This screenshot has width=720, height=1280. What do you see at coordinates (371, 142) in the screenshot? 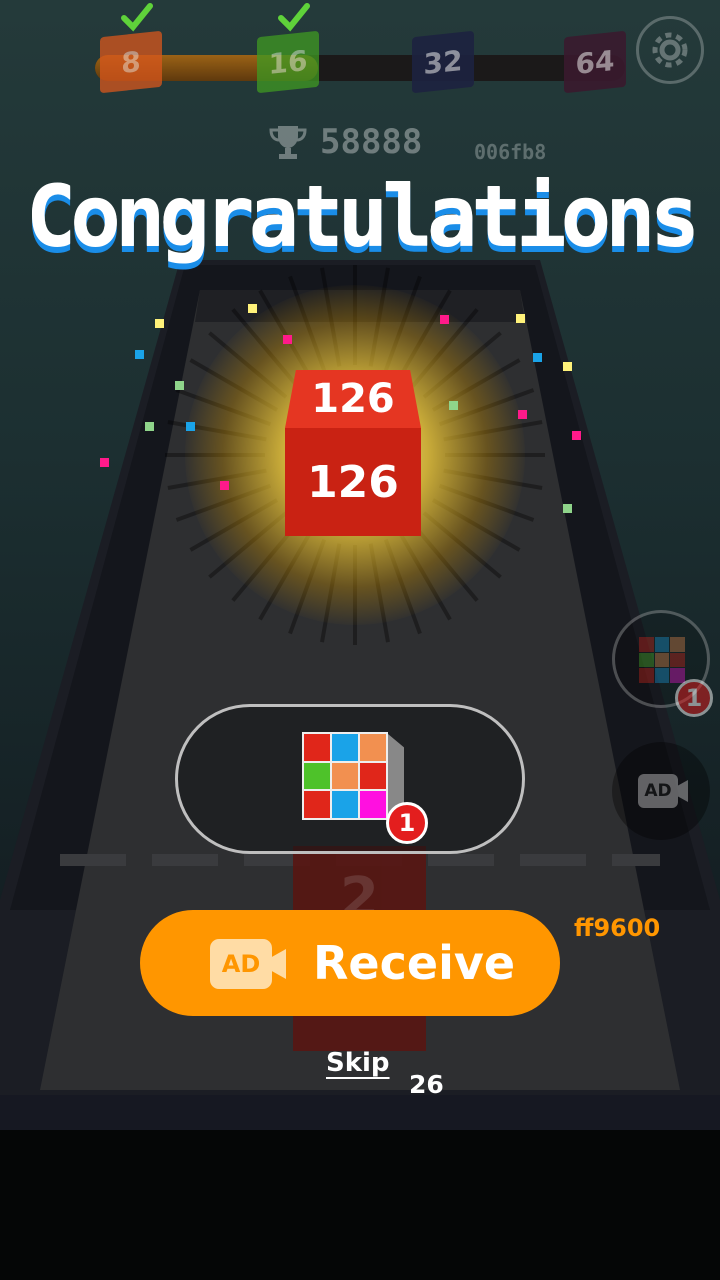
I see `score-value: 58888` at bounding box center [371, 142].